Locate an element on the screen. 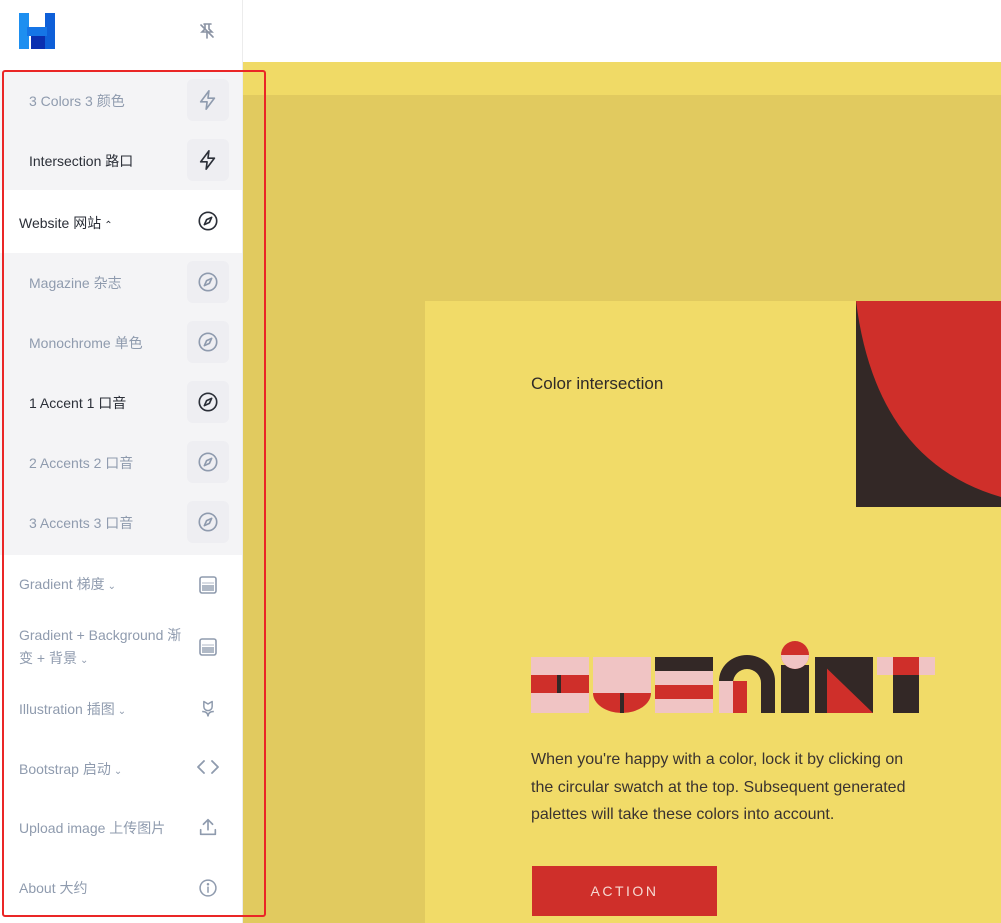 Image resolution: width=1001 pixels, height=923 pixels. sidebar-item-label: Upload image 上传图片 is located at coordinates (92, 828).